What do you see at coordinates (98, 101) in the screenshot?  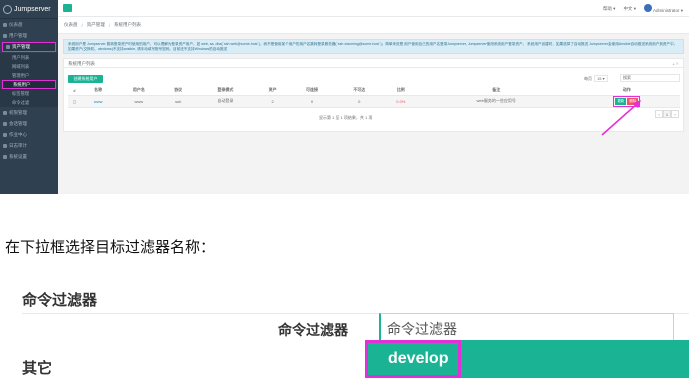 I see `row-name-link: www` at bounding box center [98, 101].